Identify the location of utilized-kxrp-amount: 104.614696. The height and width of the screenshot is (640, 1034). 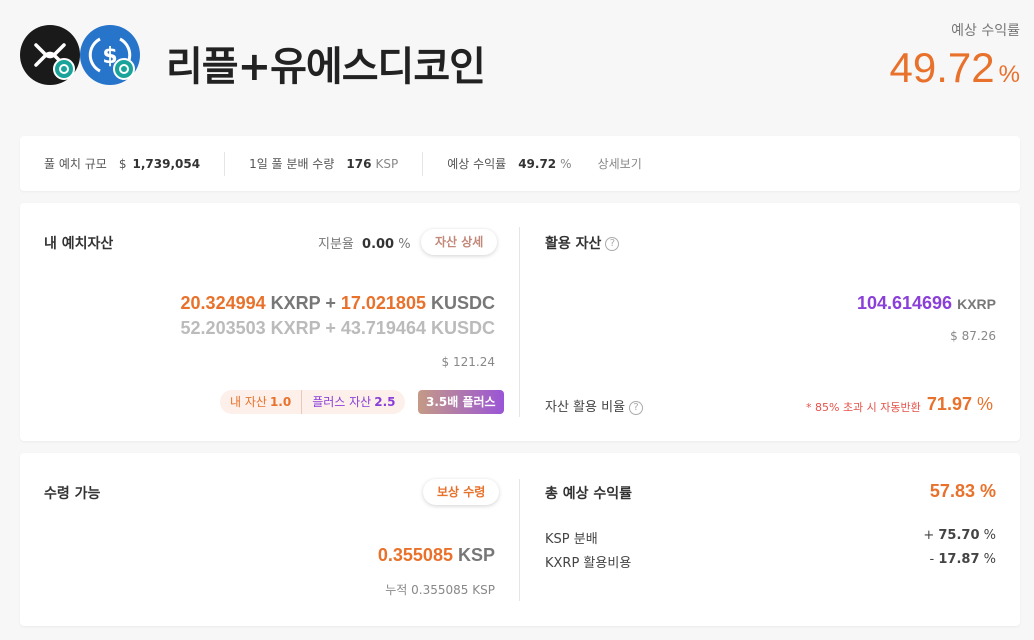
(904, 303).